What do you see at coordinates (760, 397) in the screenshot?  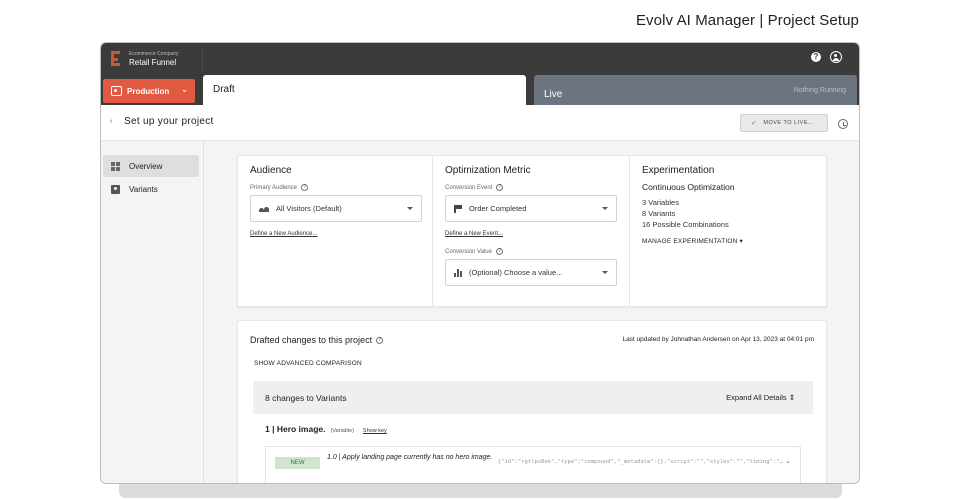 I see `expand-all-button: Expand All Details ⇕` at bounding box center [760, 397].